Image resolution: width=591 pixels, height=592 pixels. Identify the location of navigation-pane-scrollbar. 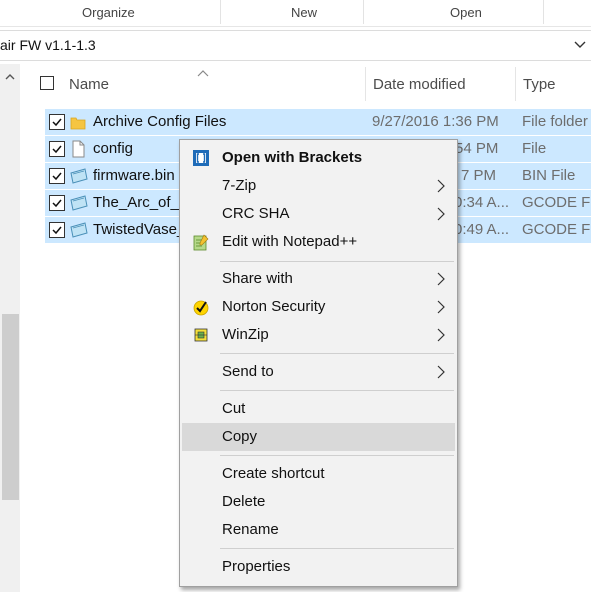
(10, 328).